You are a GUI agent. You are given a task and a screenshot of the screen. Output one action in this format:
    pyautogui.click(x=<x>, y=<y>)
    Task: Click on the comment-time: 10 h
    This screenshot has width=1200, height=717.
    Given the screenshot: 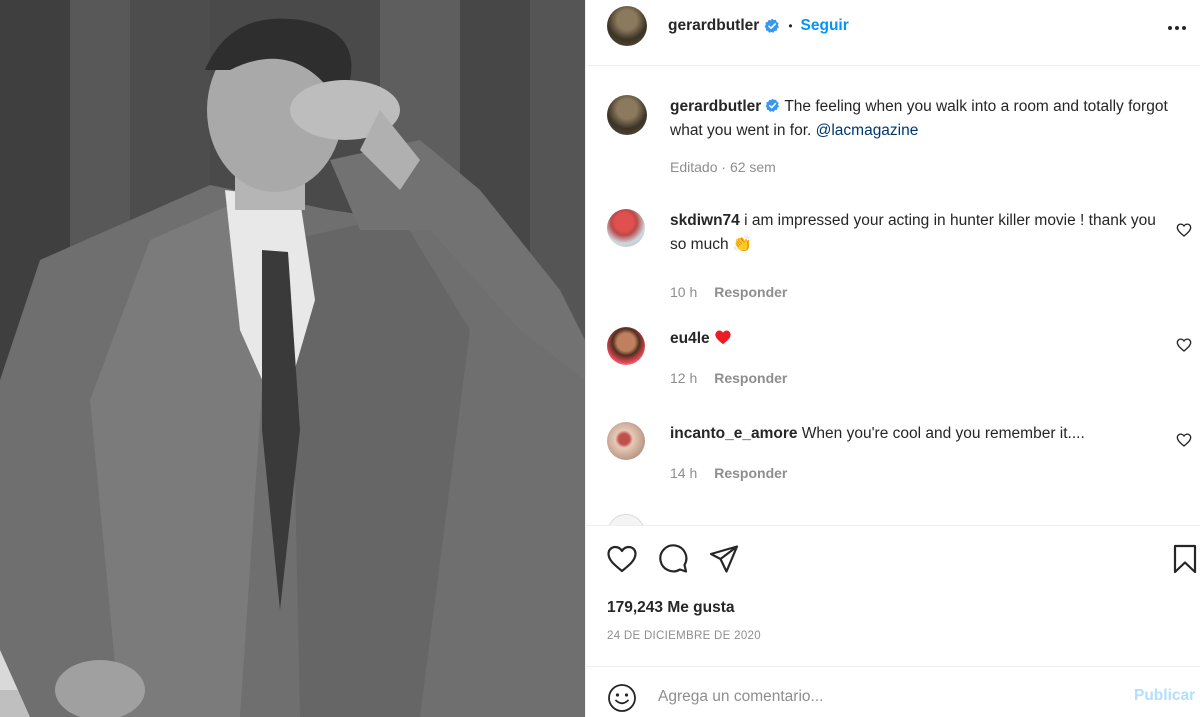 What is the action you would take?
    pyautogui.click(x=684, y=292)
    